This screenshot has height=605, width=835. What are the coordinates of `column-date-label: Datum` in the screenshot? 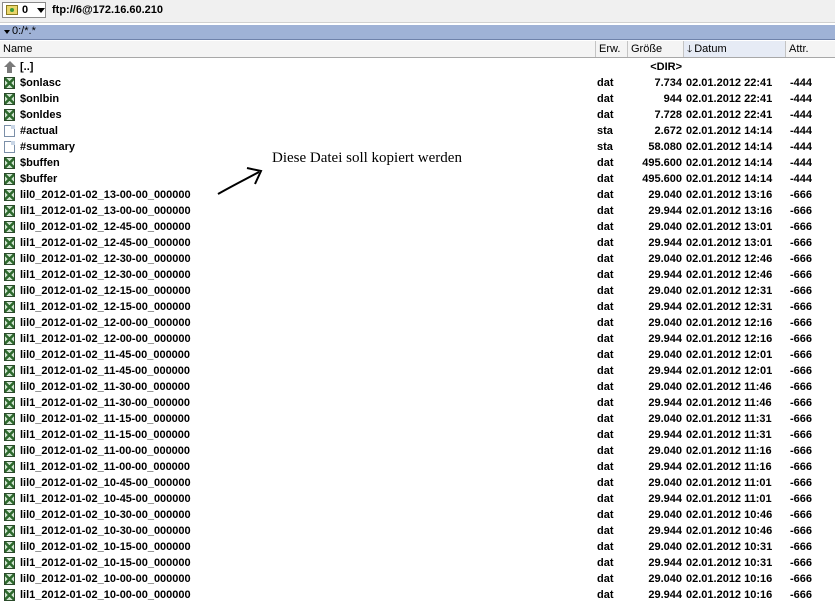 It's located at (710, 49).